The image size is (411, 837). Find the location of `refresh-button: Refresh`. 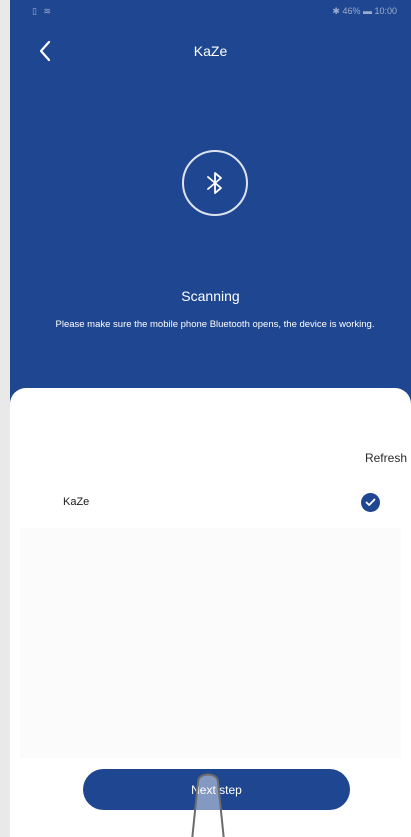

refresh-button: Refresh is located at coordinates (386, 458).